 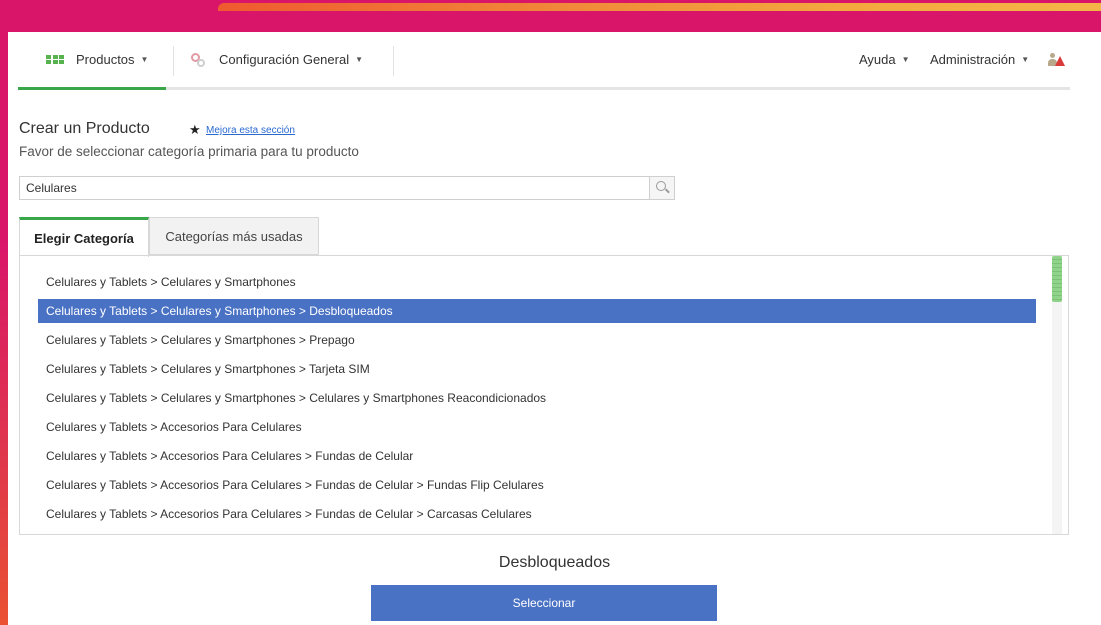 What do you see at coordinates (250, 130) in the screenshot?
I see `improve-section-link: Mejora esta sección` at bounding box center [250, 130].